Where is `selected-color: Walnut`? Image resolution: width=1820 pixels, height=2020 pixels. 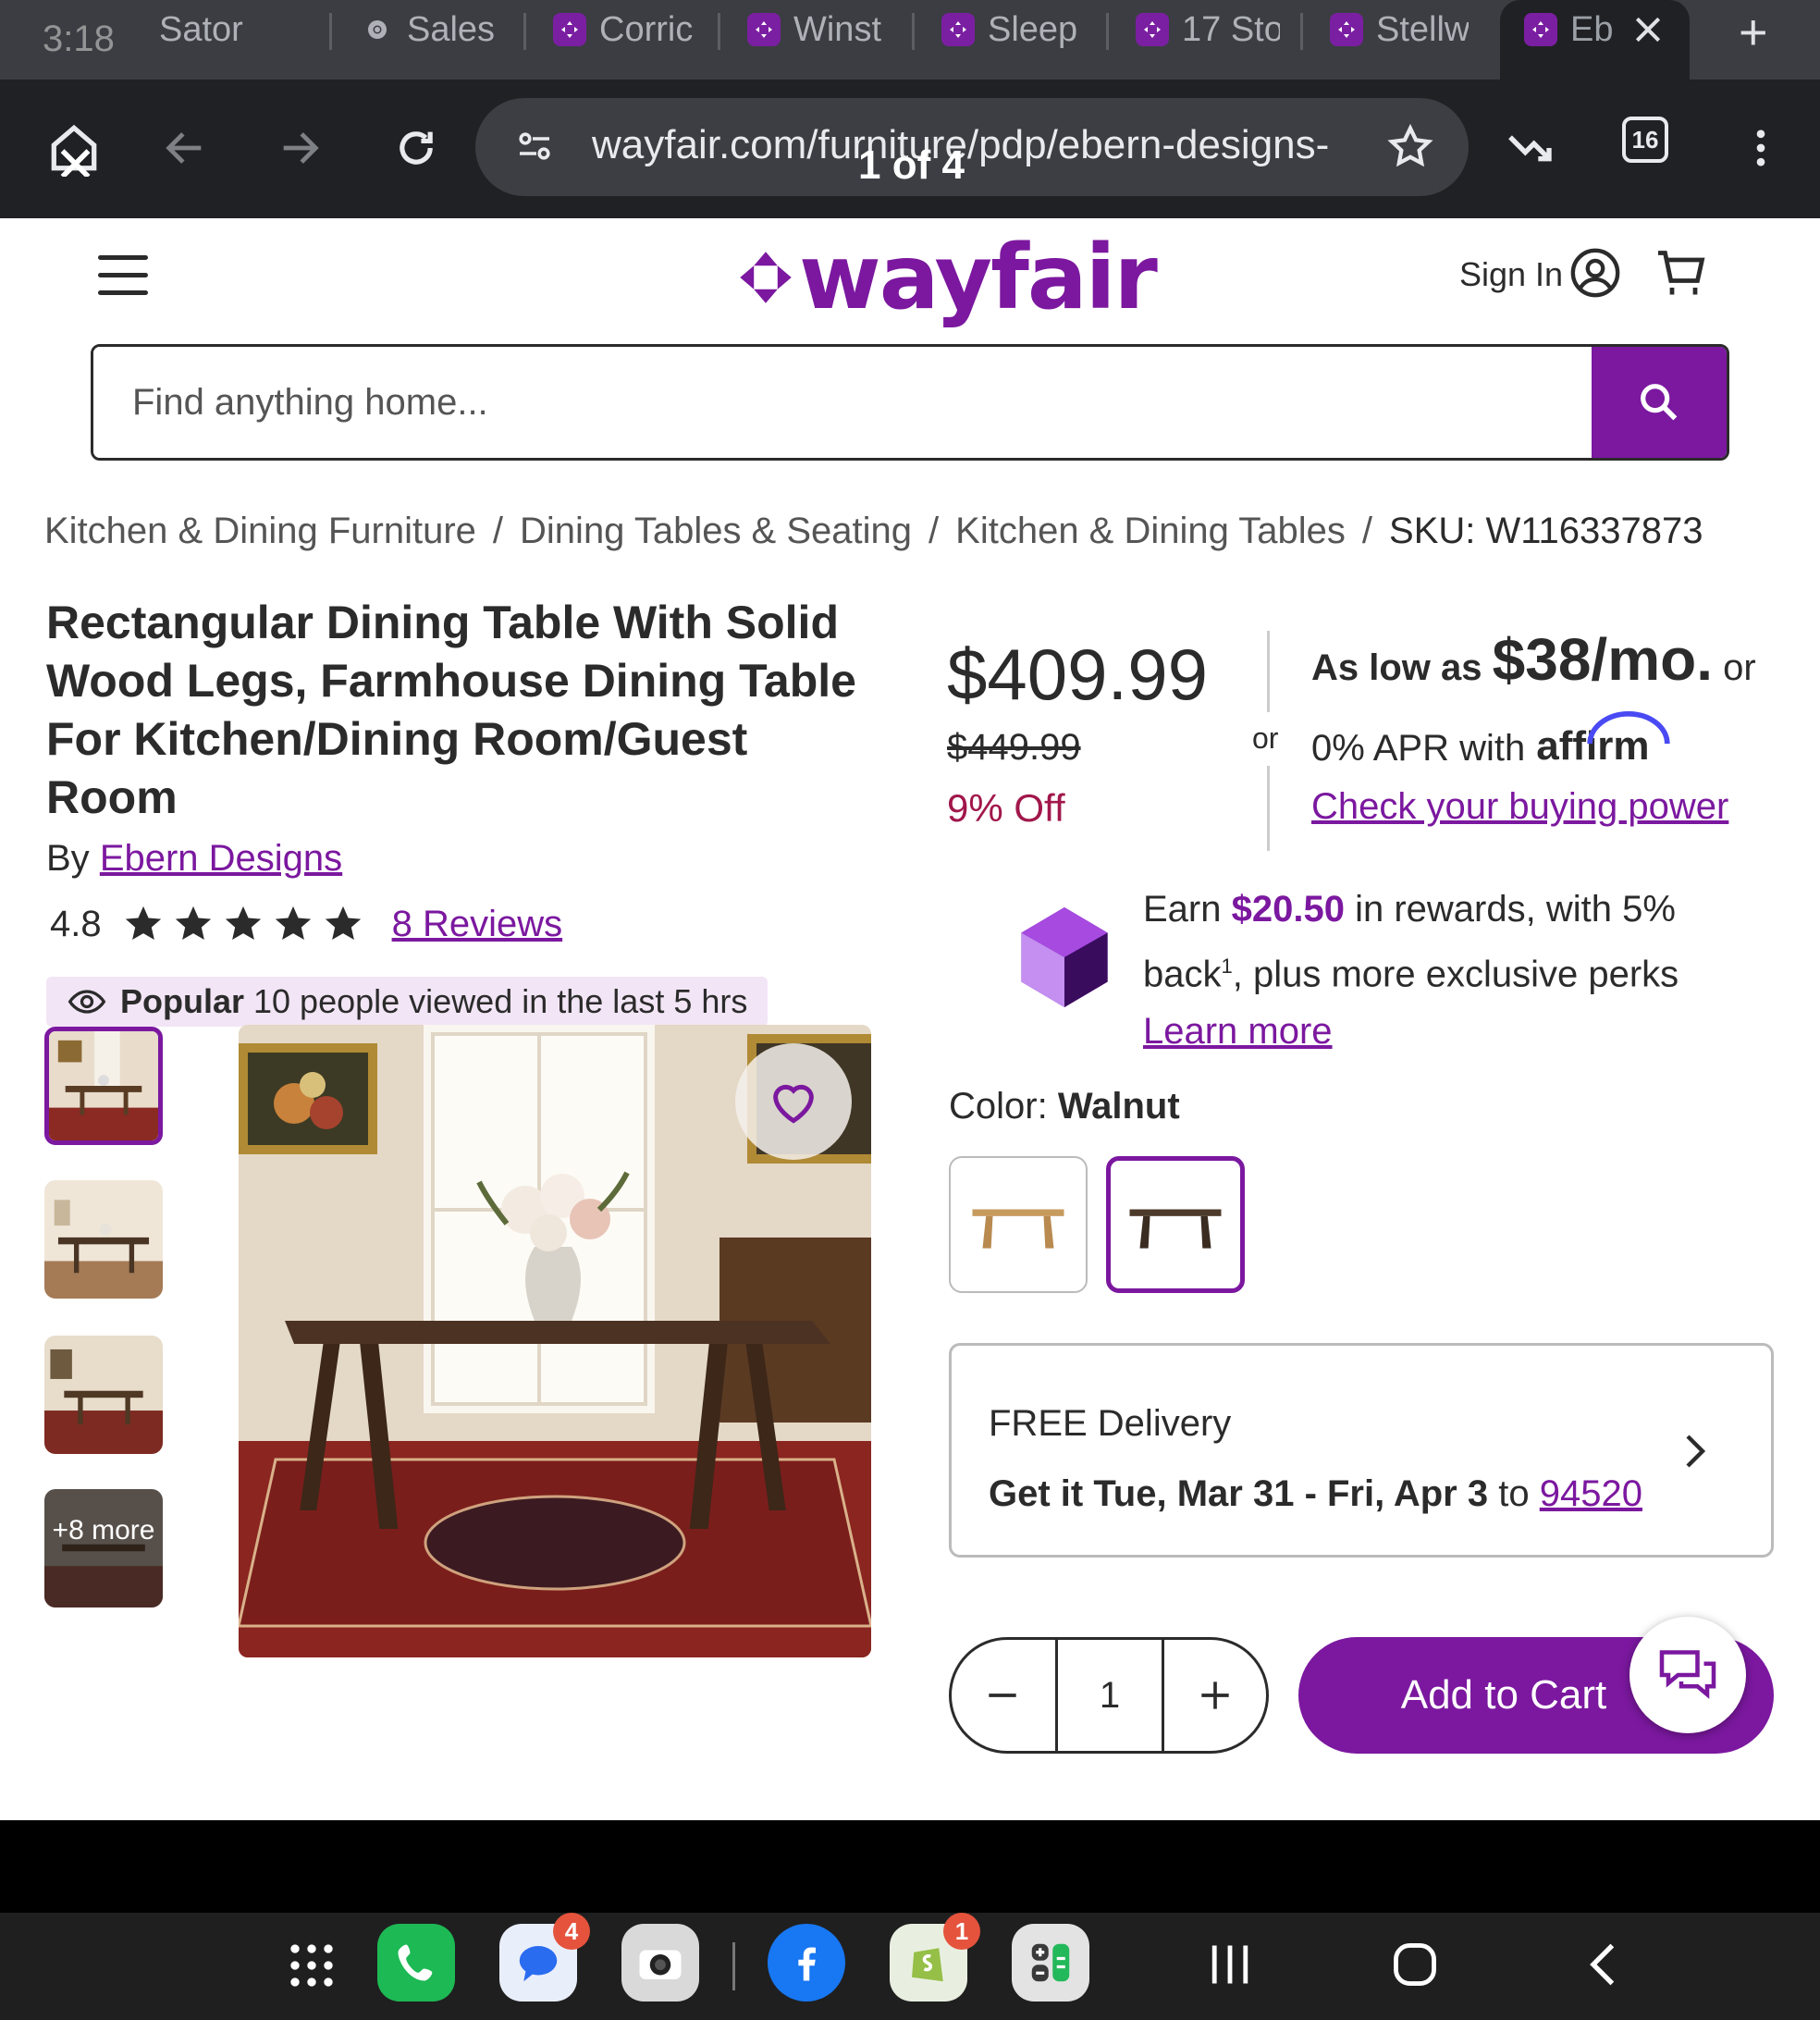 selected-color: Walnut is located at coordinates (1118, 1107).